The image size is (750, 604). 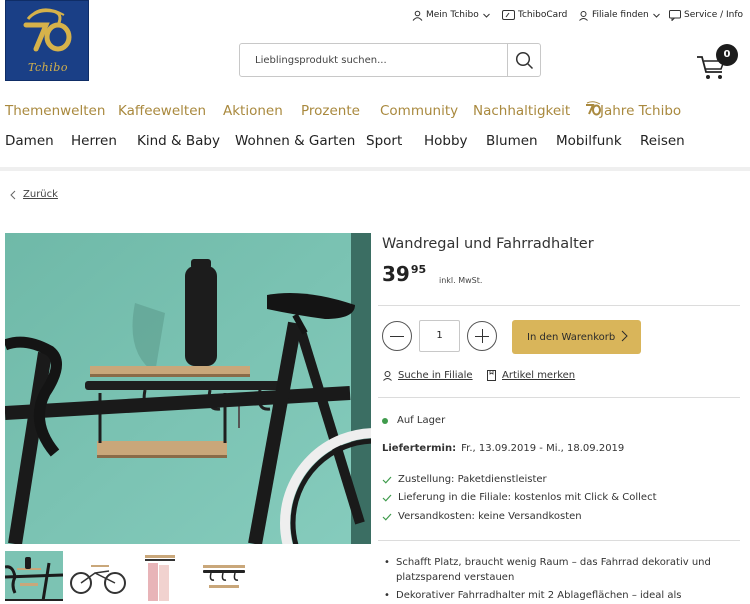 I want to click on cart-button: 0, so click(x=719, y=62).